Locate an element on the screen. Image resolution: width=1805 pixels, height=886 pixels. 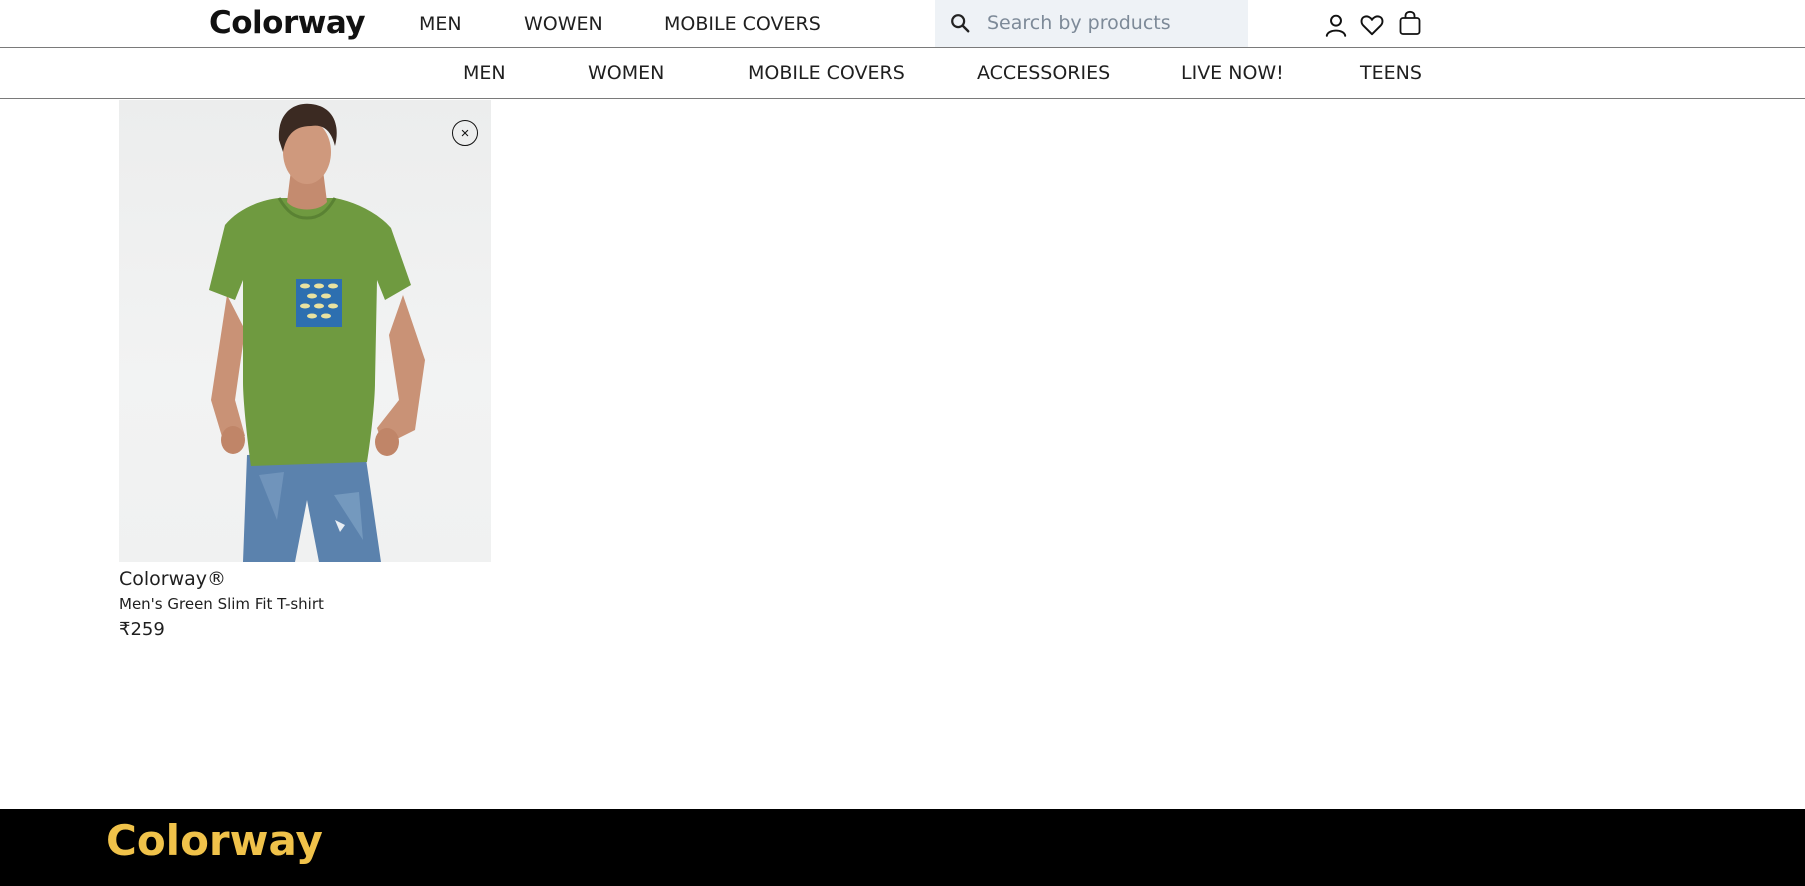
top-nav-men: MEN is located at coordinates (440, 24).